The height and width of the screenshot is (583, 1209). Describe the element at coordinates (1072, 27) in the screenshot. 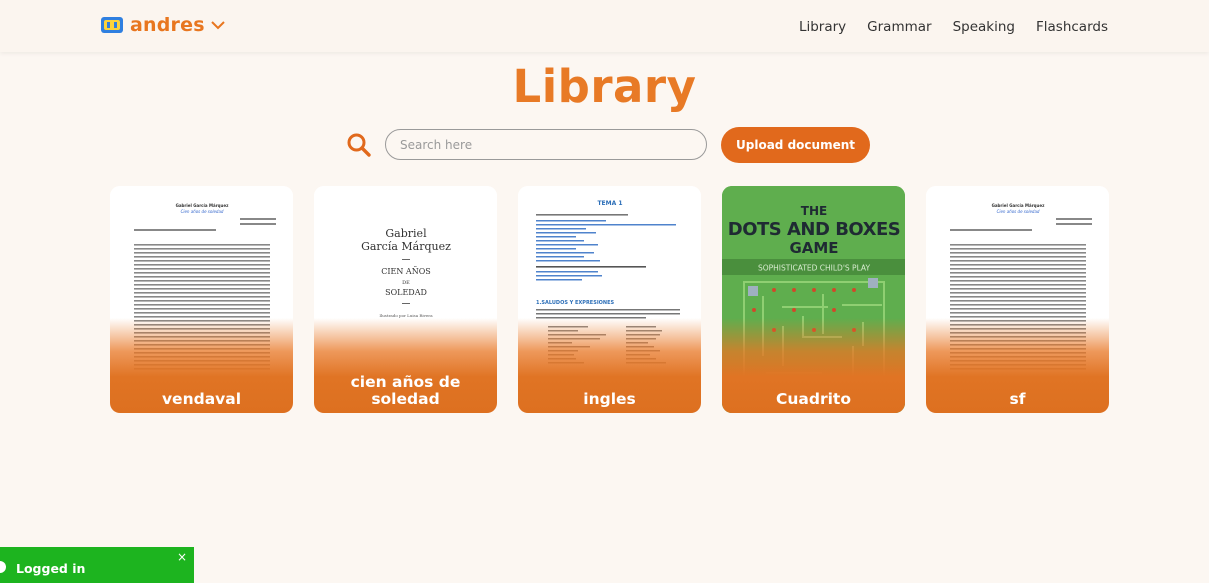

I see `nav-flashcards: Flashcards` at that location.